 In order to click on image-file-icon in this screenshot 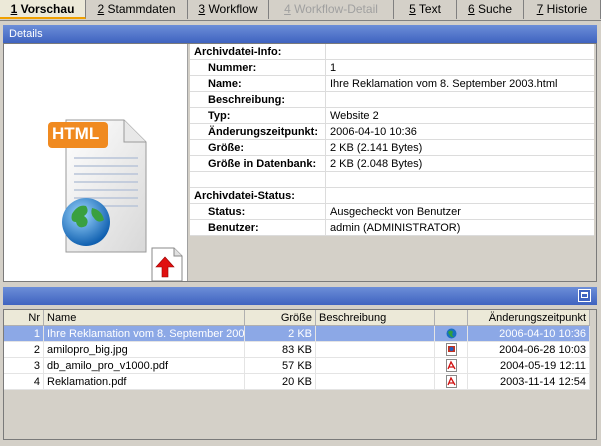, I will do `click(451, 349)`.